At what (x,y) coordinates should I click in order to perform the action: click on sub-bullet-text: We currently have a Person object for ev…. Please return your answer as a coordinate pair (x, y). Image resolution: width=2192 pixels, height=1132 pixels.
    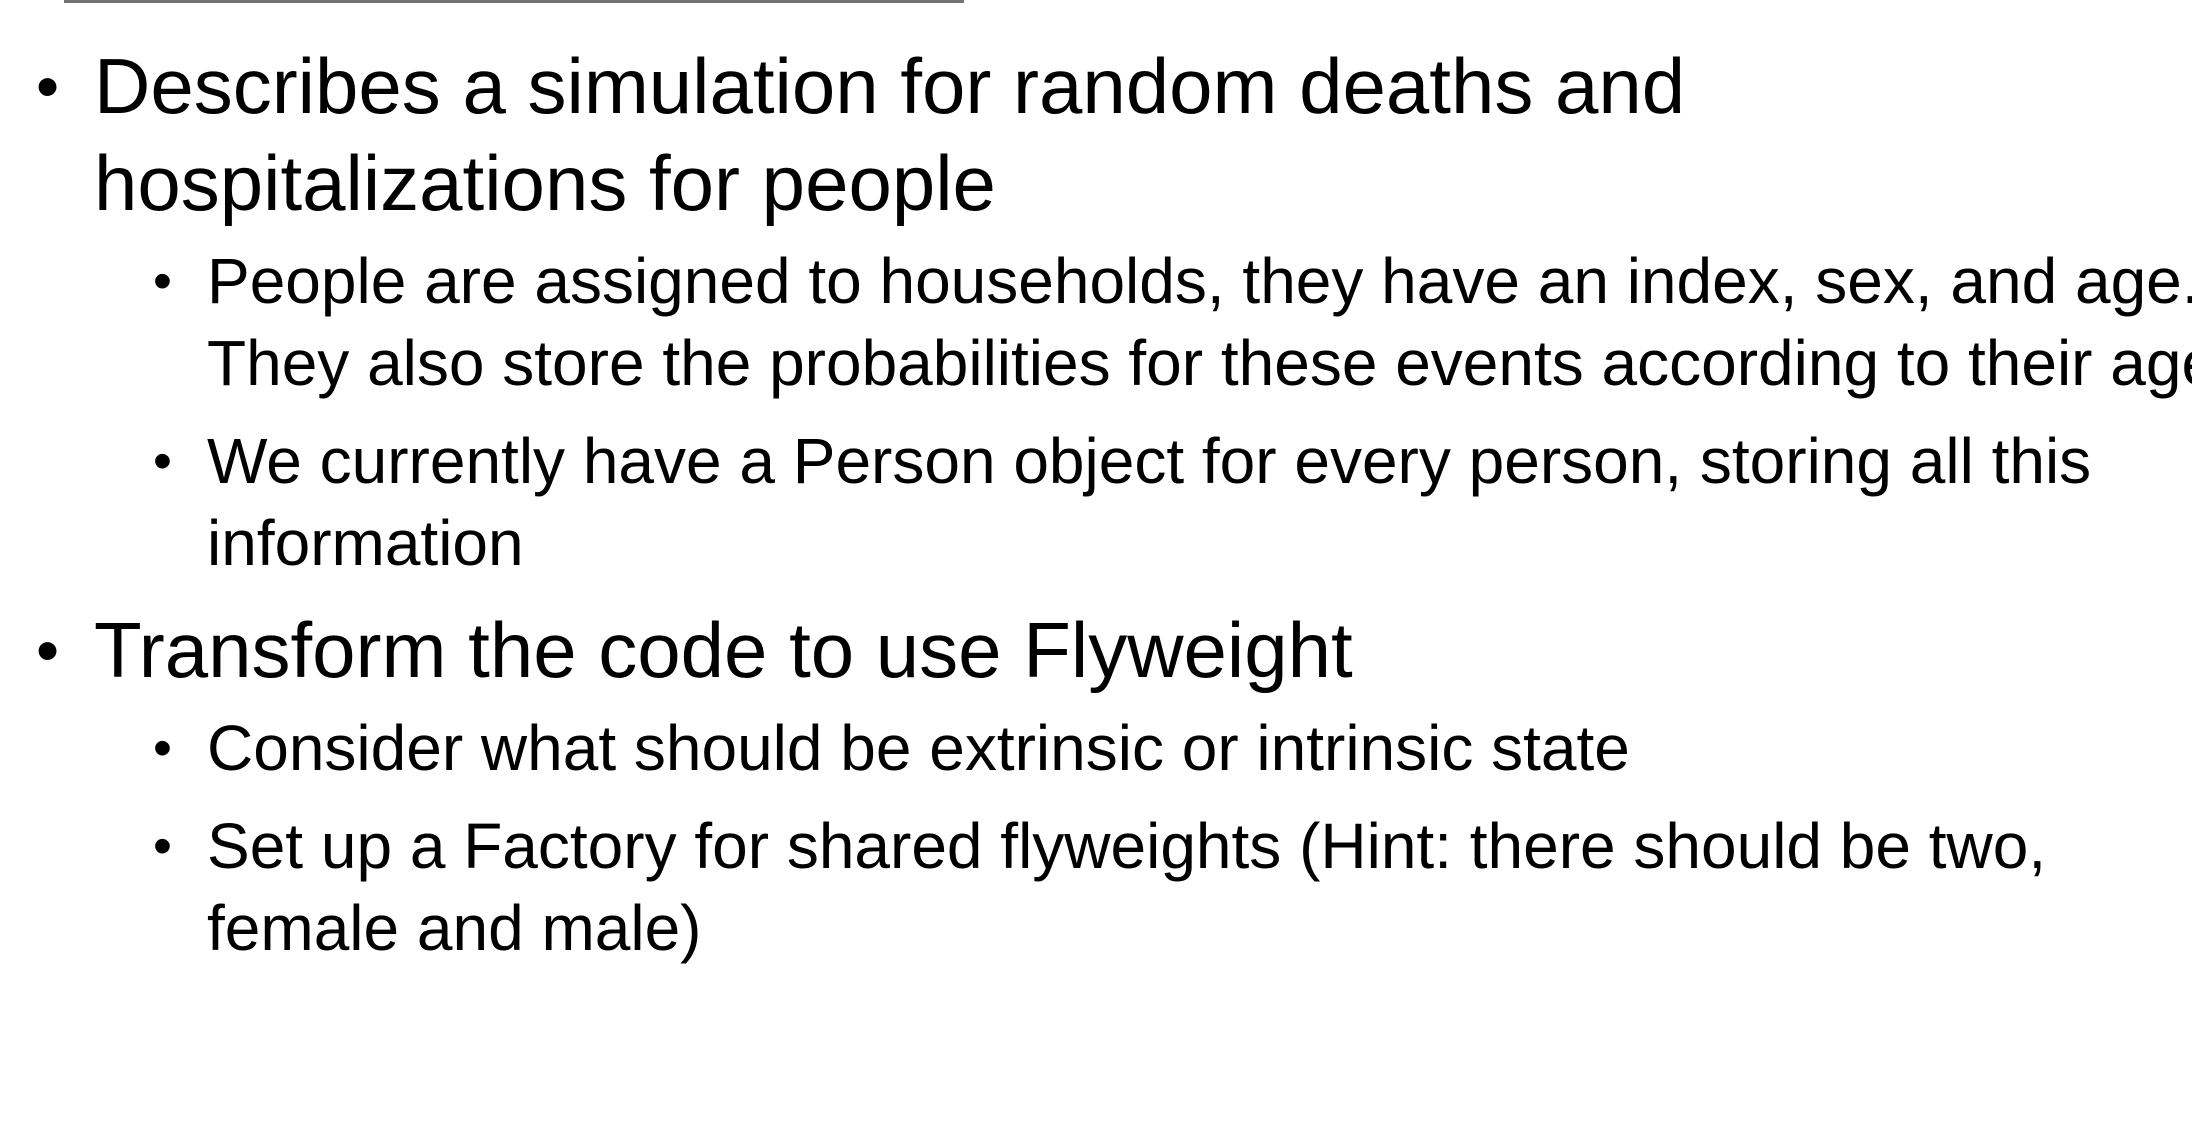
    Looking at the image, I should click on (1149, 502).